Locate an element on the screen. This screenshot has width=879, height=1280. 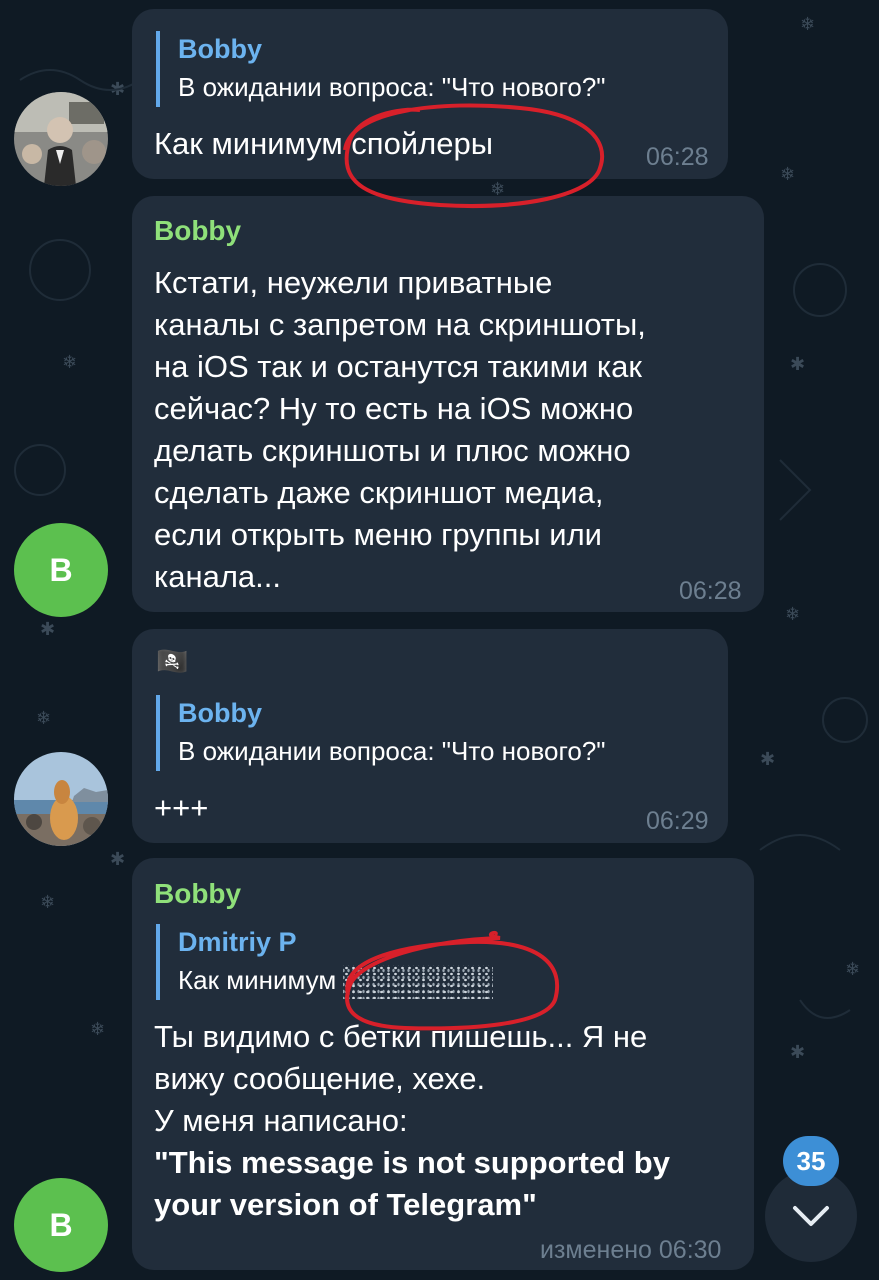
message-line: делать скриншоты и плюс можно is located at coordinates (392, 450).